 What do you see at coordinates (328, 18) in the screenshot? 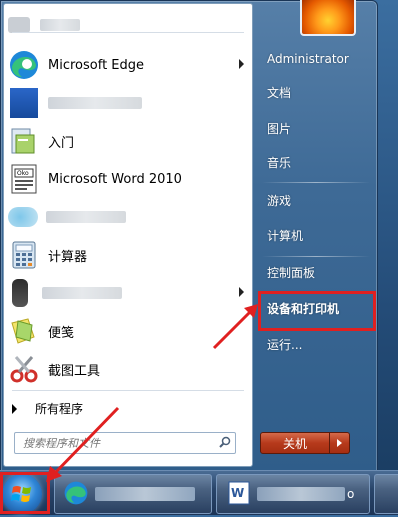
I see `user-avatar` at bounding box center [328, 18].